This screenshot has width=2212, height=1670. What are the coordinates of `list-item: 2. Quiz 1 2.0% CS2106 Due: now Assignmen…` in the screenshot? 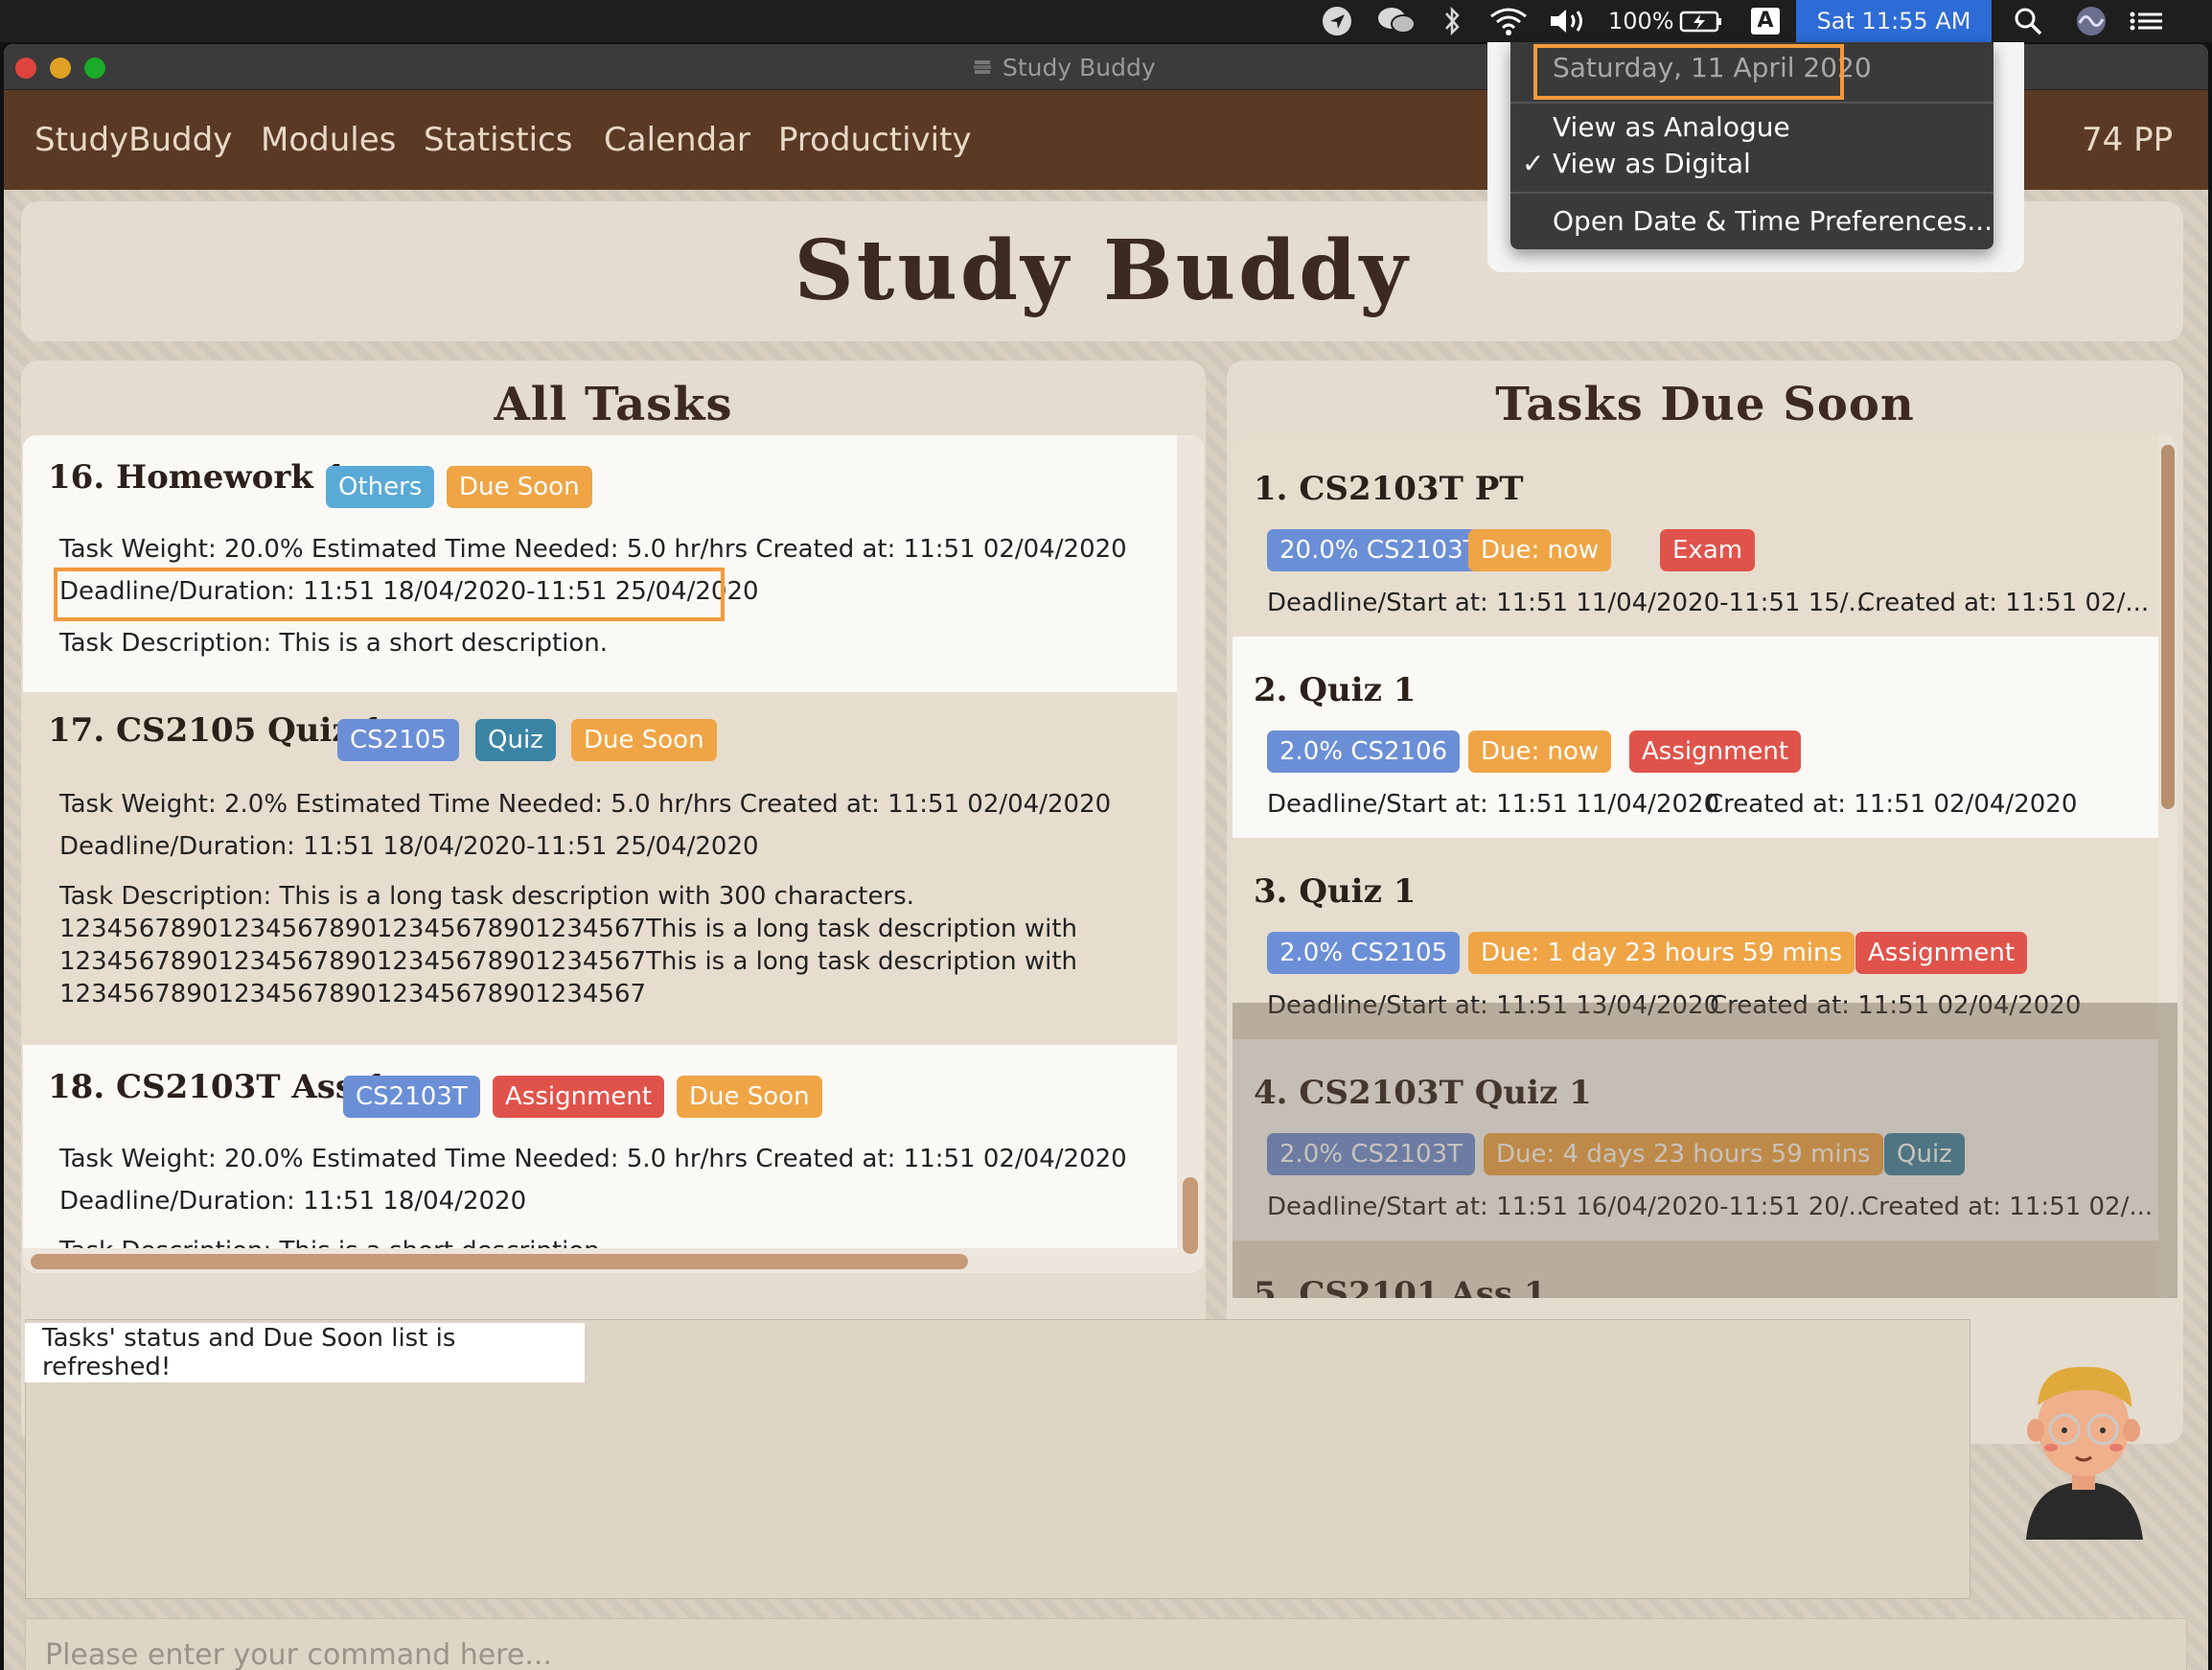 It's located at (1705, 737).